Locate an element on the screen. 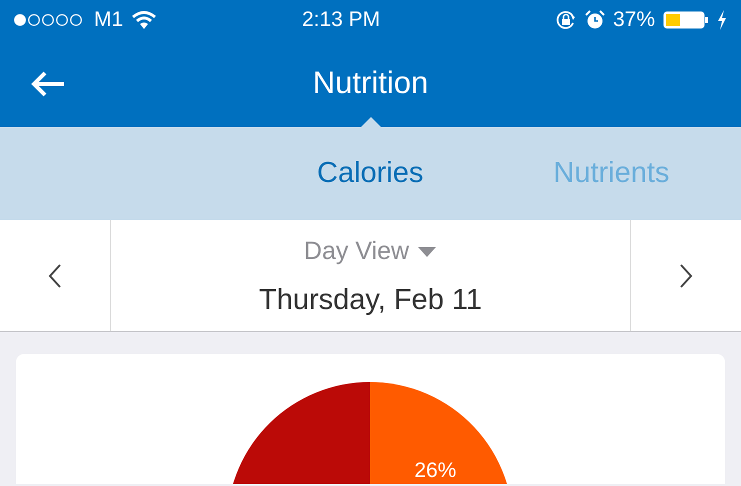 Image resolution: width=741 pixels, height=486 pixels. tab: Calories is located at coordinates (370, 174).